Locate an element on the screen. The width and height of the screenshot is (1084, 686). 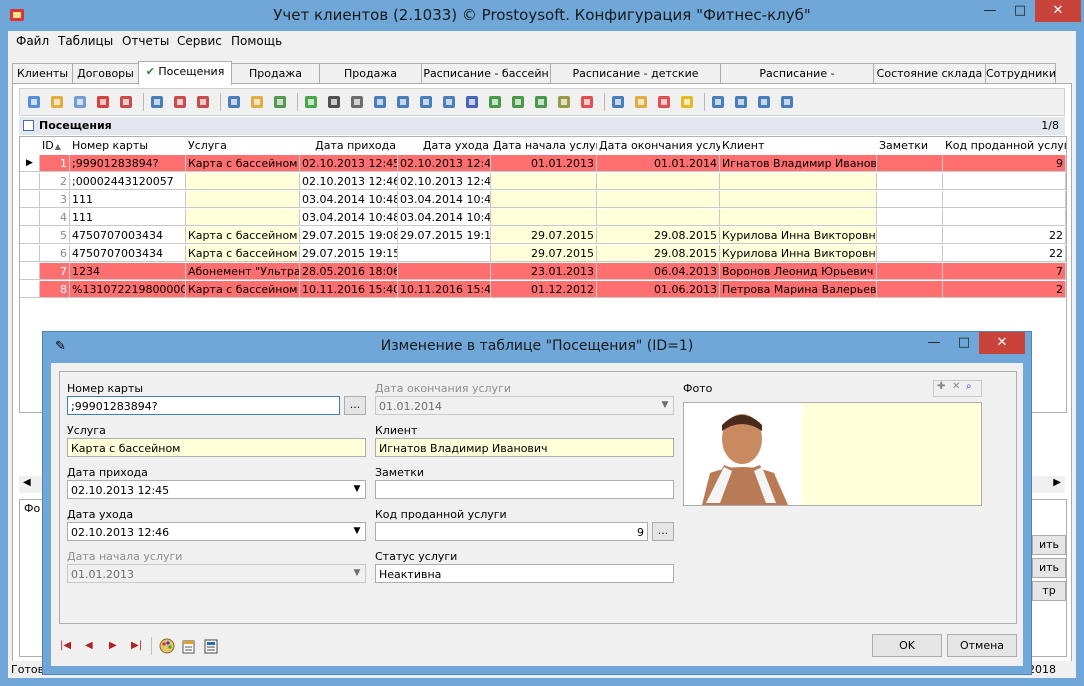
cell-start: 29.07.2015 is located at coordinates (544, 253).